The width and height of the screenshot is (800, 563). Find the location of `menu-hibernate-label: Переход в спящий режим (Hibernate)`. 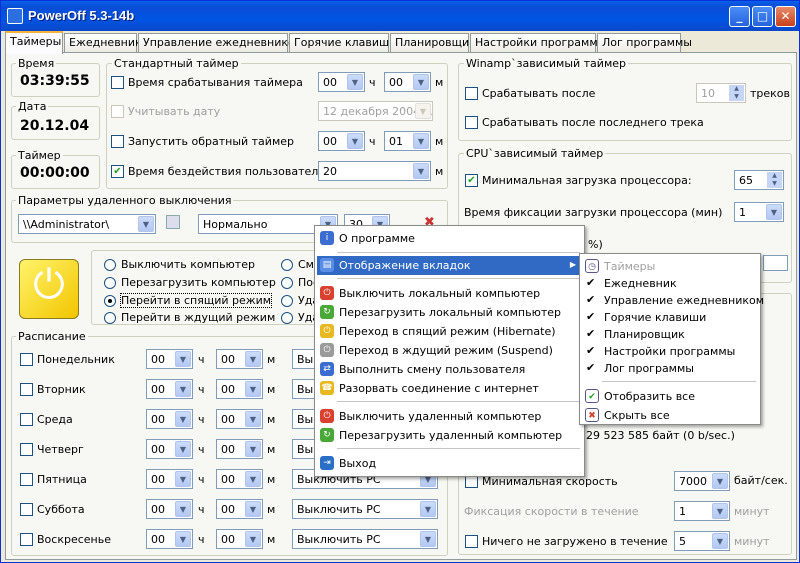

menu-hibernate-label: Переход в спящий режим (Hibernate) is located at coordinates (447, 331).